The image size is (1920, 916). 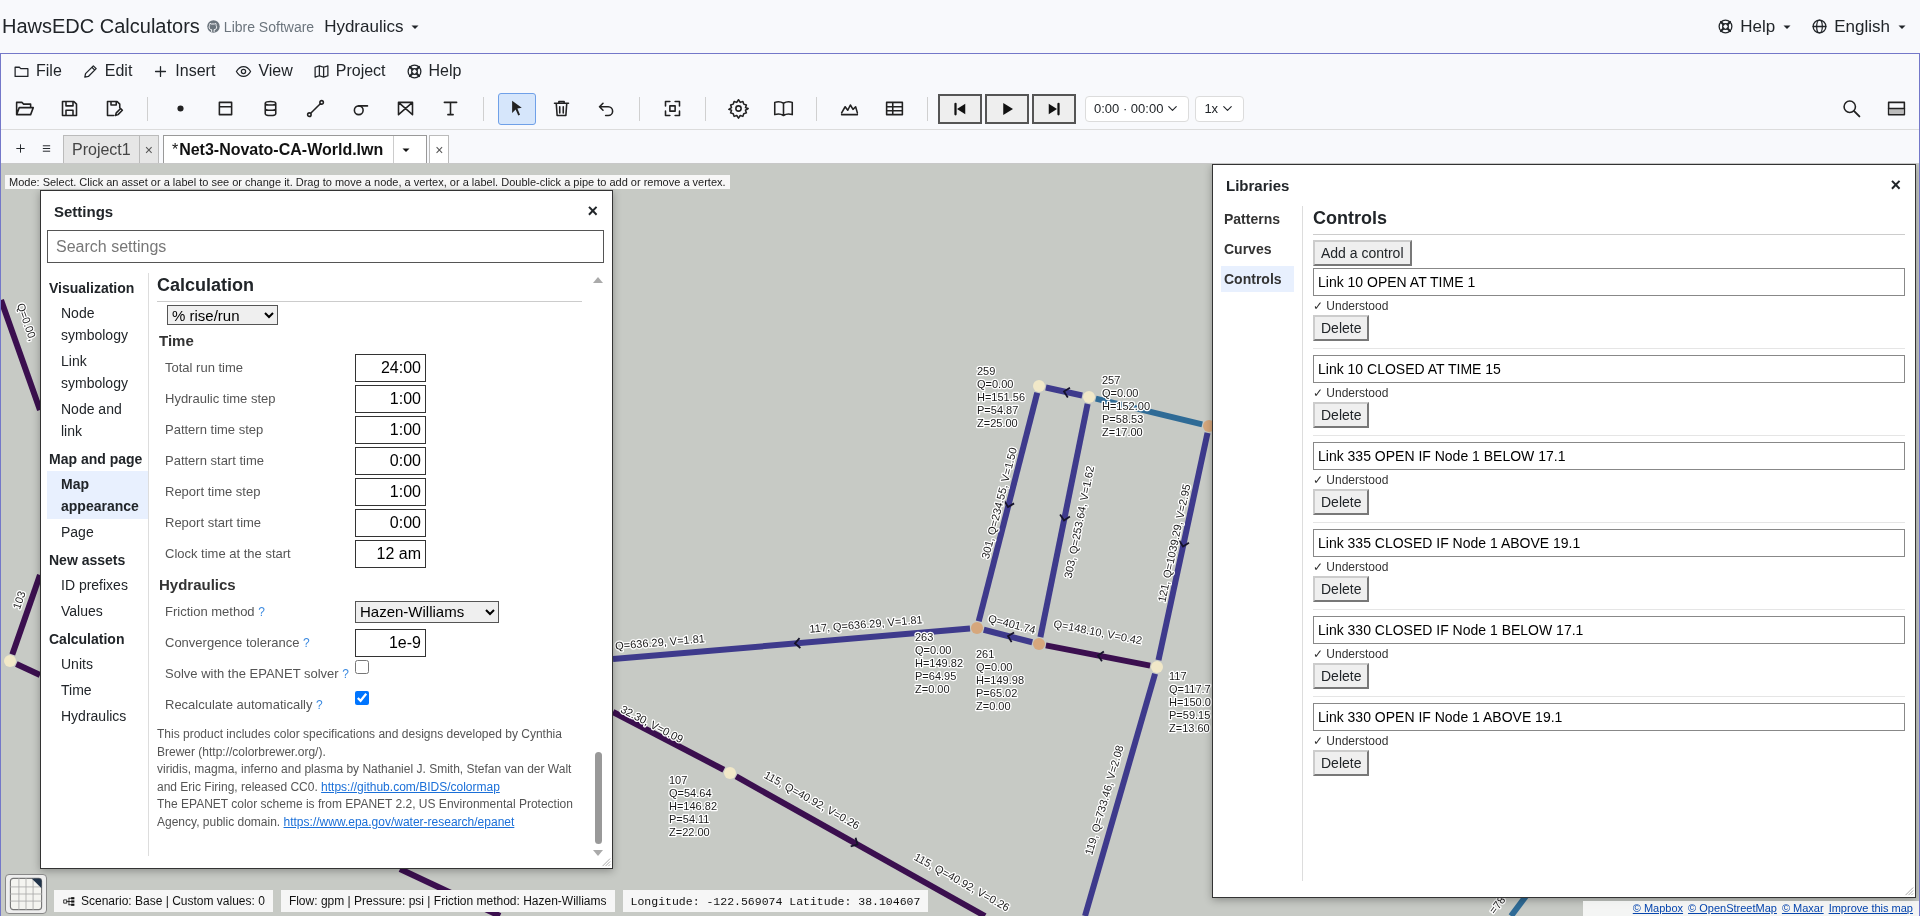 I want to click on app-menu: Hydraulics, so click(x=373, y=26).